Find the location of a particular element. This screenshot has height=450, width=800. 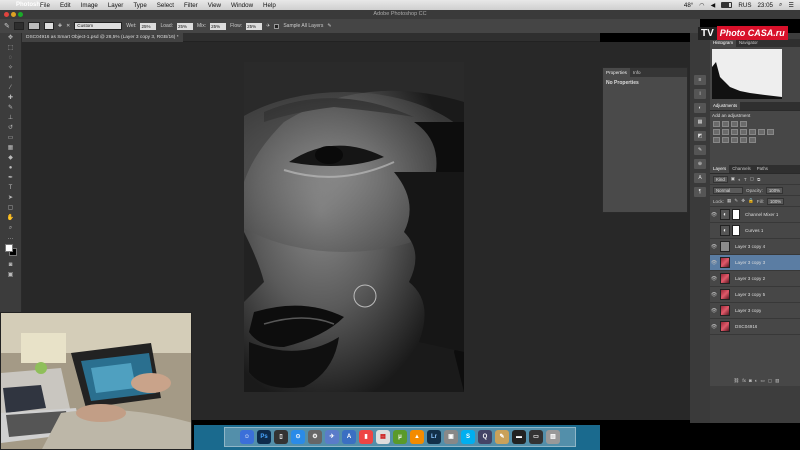

menu-layer: Layer is located at coordinates (115, 5).